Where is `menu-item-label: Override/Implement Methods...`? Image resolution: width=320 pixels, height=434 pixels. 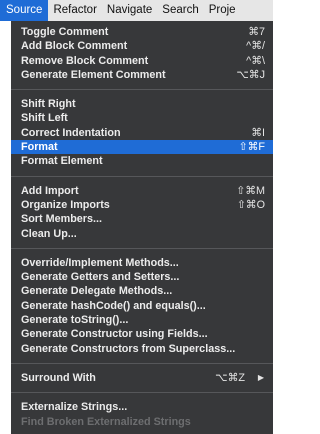 menu-item-label: Override/Implement Methods... is located at coordinates (100, 262).